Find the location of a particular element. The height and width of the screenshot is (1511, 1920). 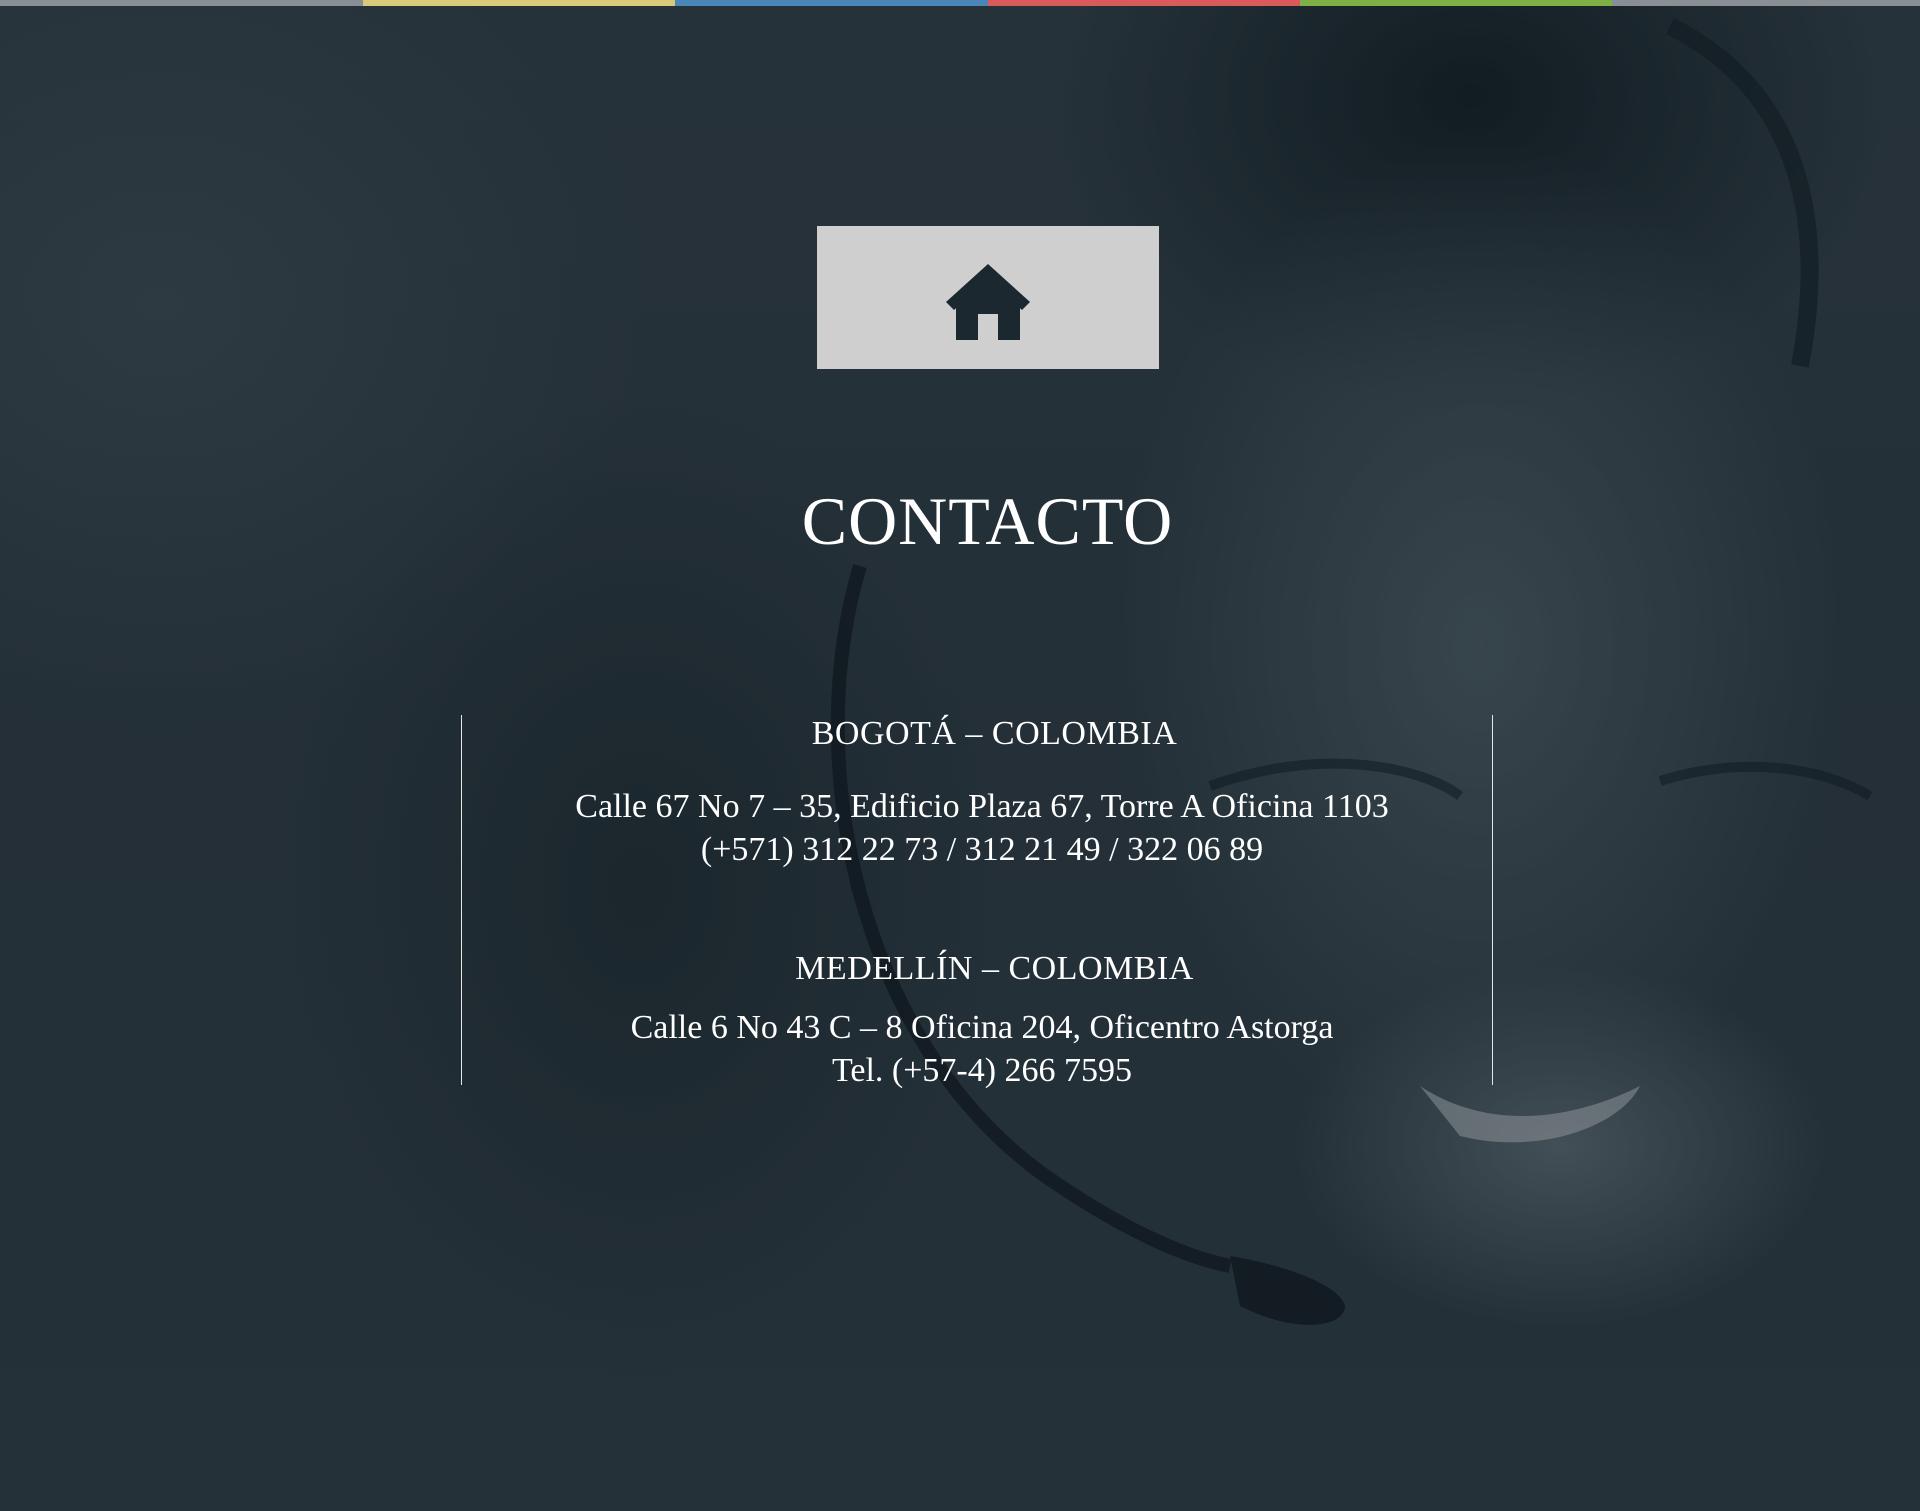

page-title: CONTACTO is located at coordinates (987, 521).